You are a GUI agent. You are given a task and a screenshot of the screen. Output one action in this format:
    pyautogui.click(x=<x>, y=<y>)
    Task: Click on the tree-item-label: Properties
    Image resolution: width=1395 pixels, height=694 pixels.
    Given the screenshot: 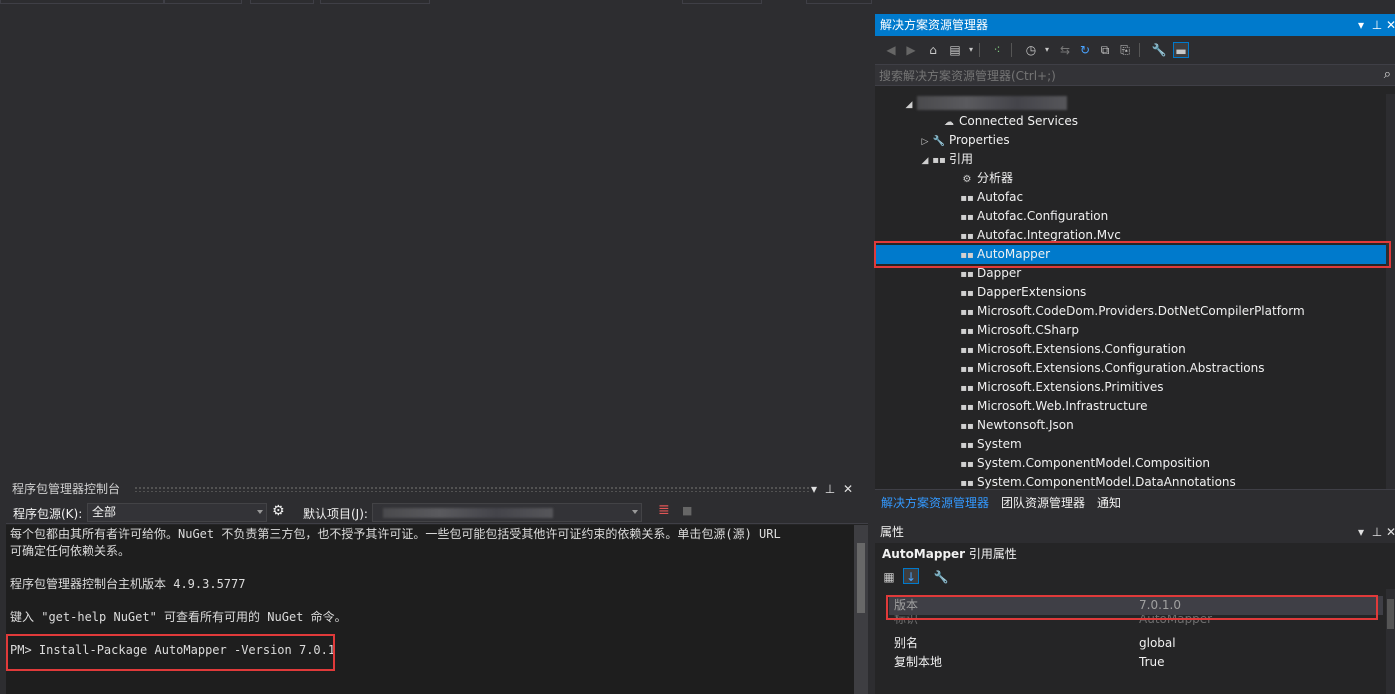 What is the action you would take?
    pyautogui.click(x=979, y=140)
    